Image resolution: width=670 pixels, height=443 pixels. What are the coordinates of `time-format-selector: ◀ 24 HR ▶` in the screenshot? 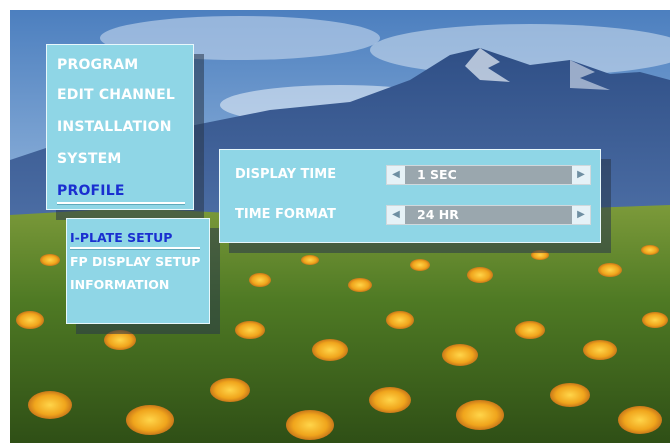 It's located at (488, 215).